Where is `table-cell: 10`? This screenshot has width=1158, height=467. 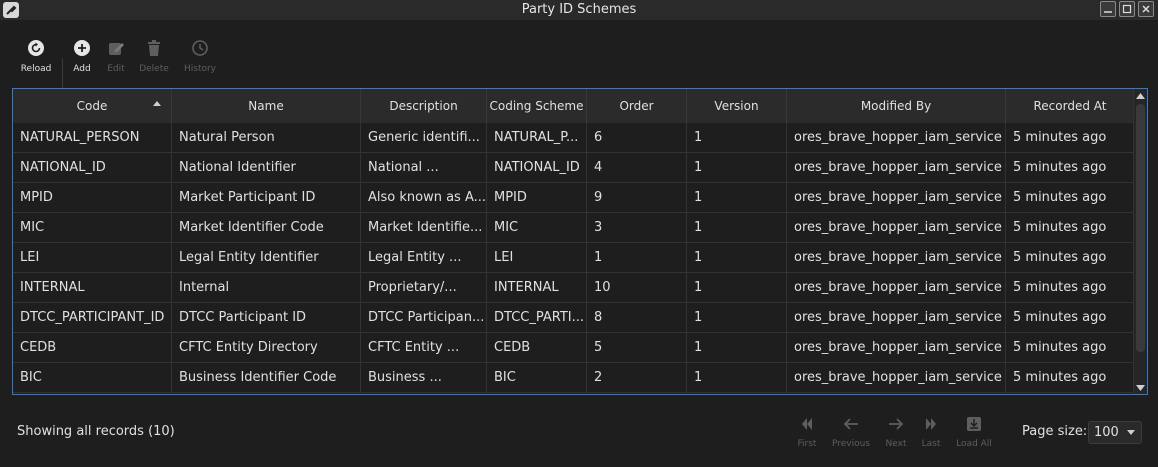
table-cell: 10 is located at coordinates (637, 288).